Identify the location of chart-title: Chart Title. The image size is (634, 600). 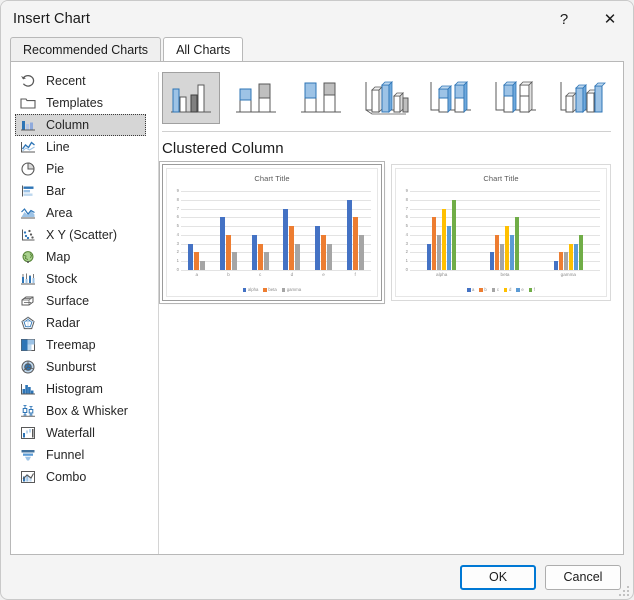
(272, 178).